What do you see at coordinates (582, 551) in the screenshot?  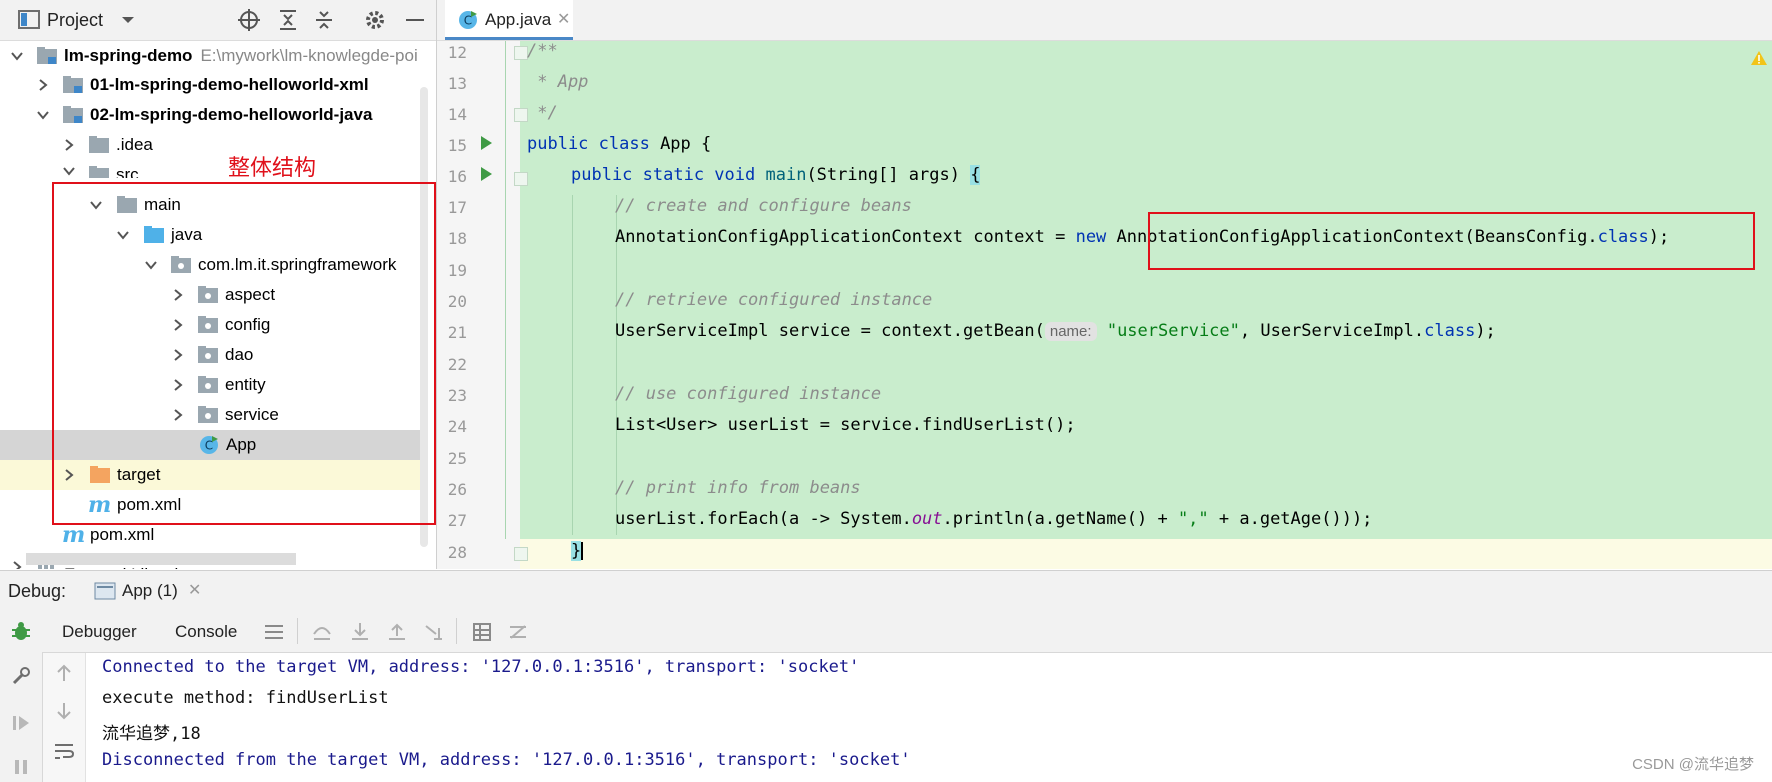 I see `text-cursor` at bounding box center [582, 551].